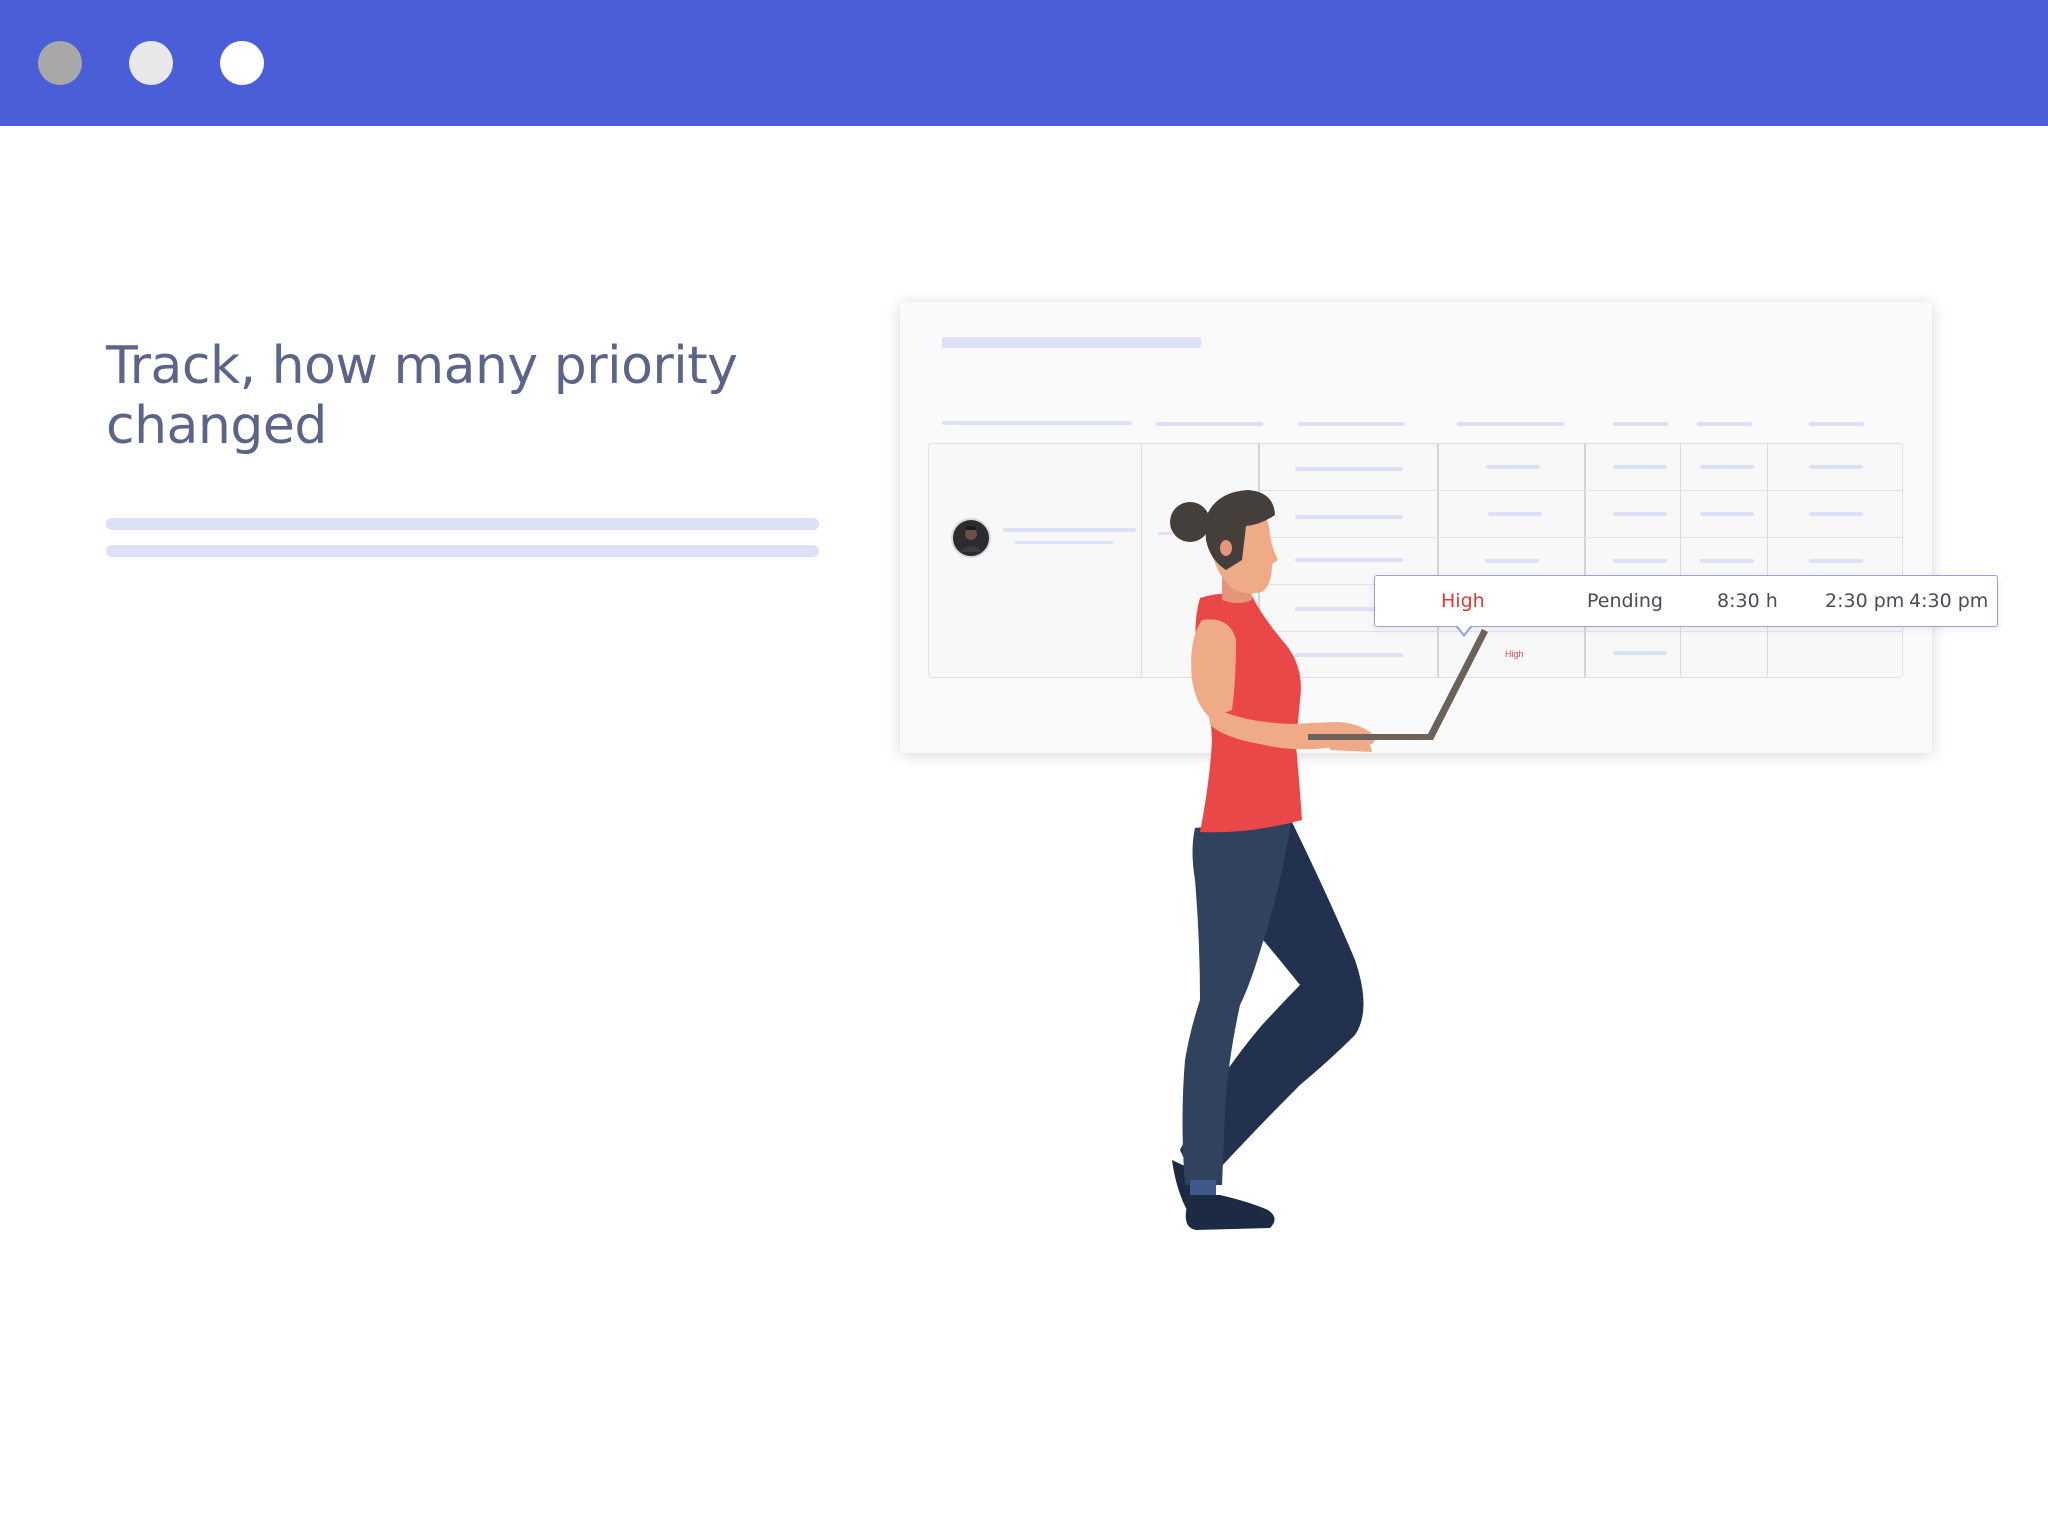 The image size is (2048, 1536). What do you see at coordinates (1625, 601) in the screenshot?
I see `tooltip-status: Pending` at bounding box center [1625, 601].